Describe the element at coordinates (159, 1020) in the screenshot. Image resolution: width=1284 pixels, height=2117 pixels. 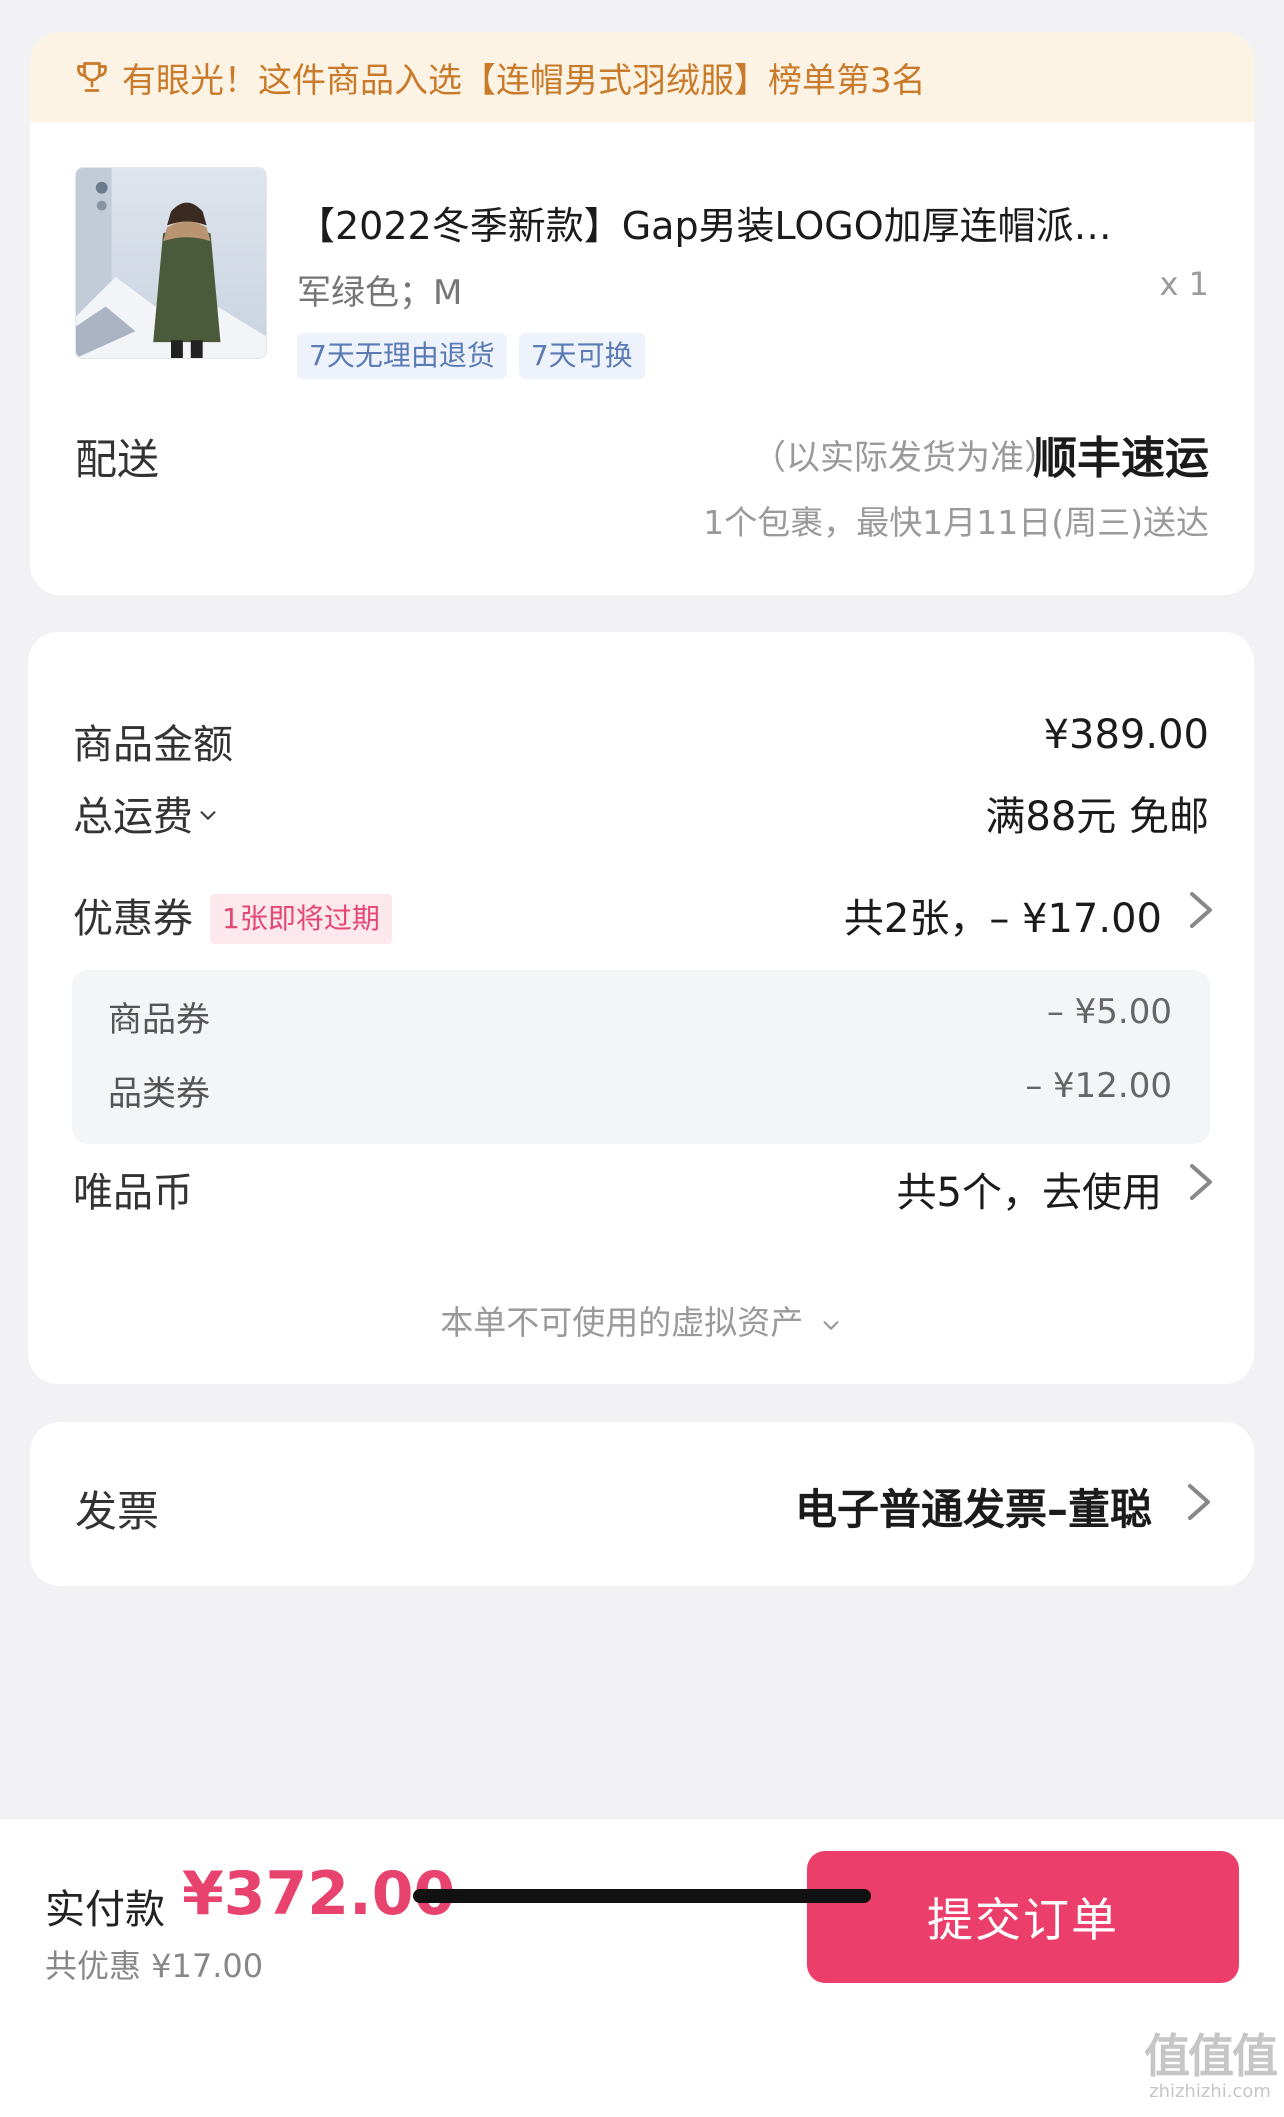
I see `coupon-item-label: 商品券` at that location.